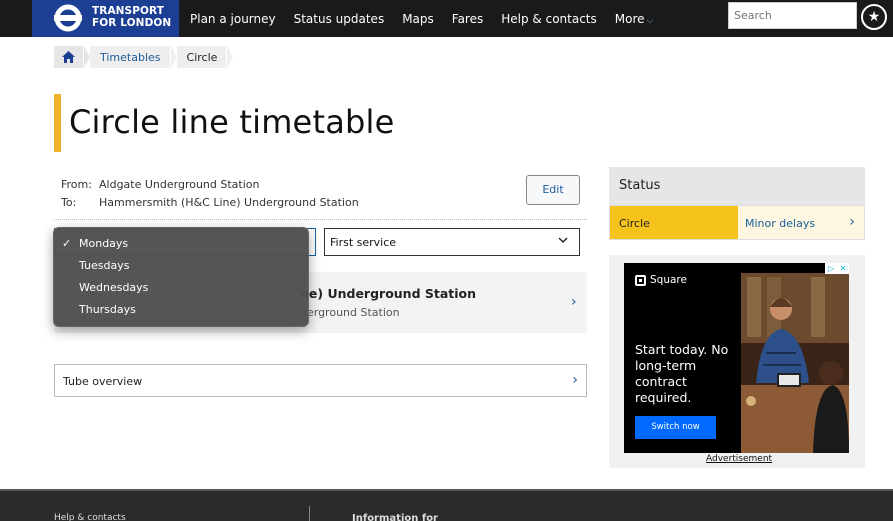 Image resolution: width=893 pixels, height=521 pixels. What do you see at coordinates (780, 223) in the screenshot?
I see `status-state: Minor delays` at bounding box center [780, 223].